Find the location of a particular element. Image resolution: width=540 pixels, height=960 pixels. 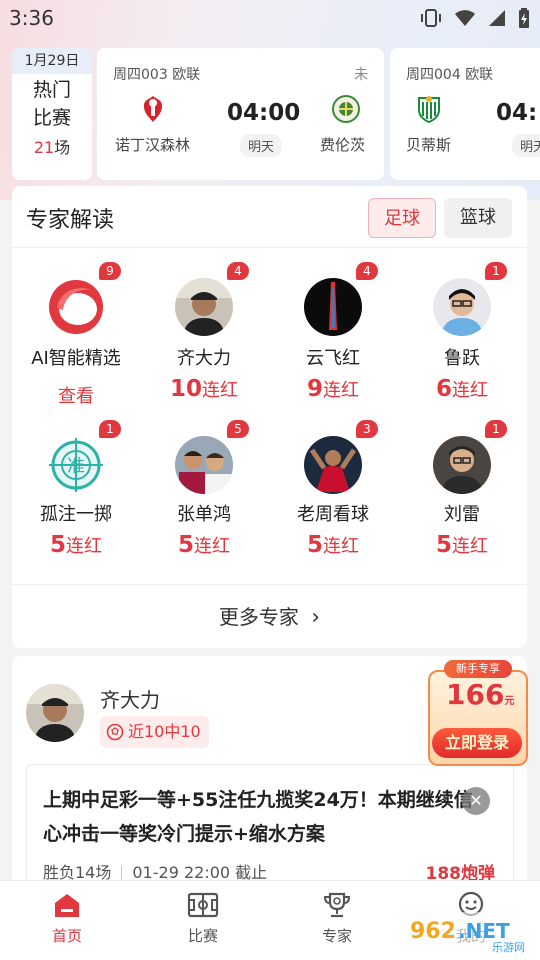

home-team: 诺丁汉森林 is located at coordinates (153, 145).